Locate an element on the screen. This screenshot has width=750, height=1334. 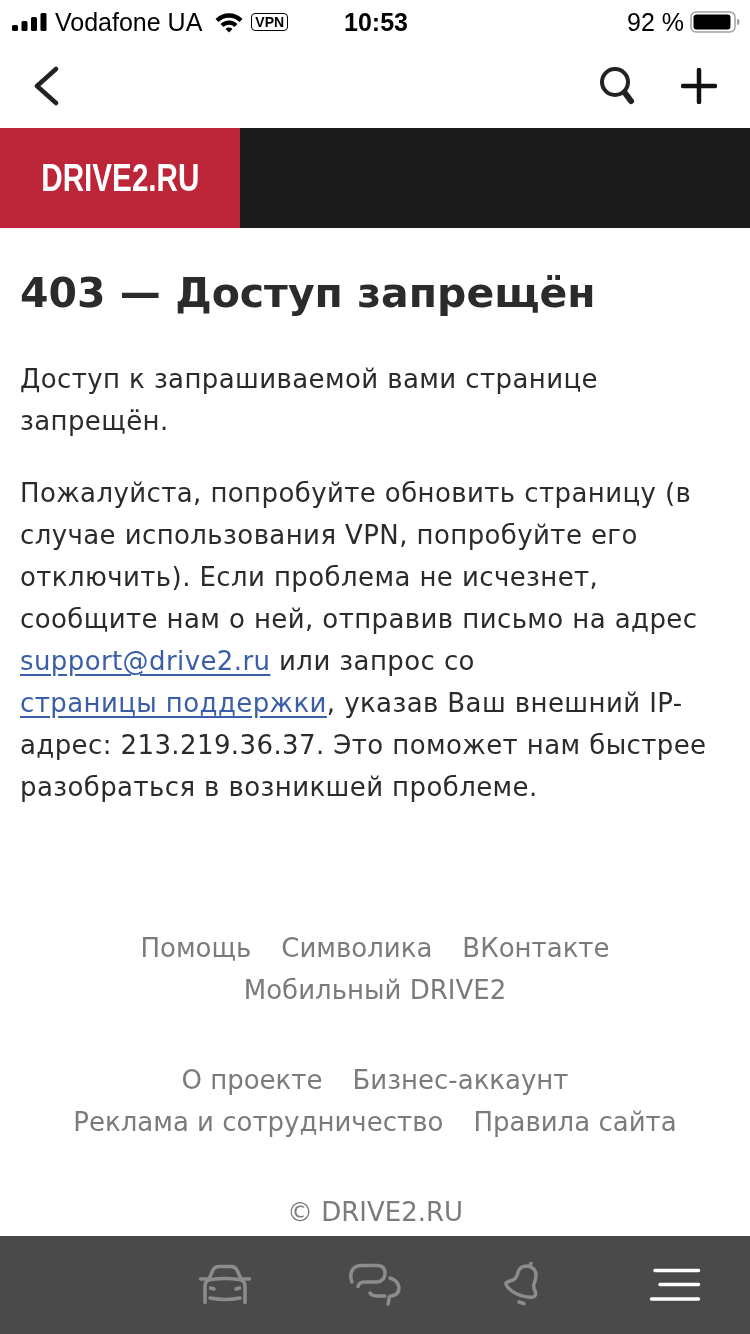
clock-time: 10:53 is located at coordinates (376, 22).